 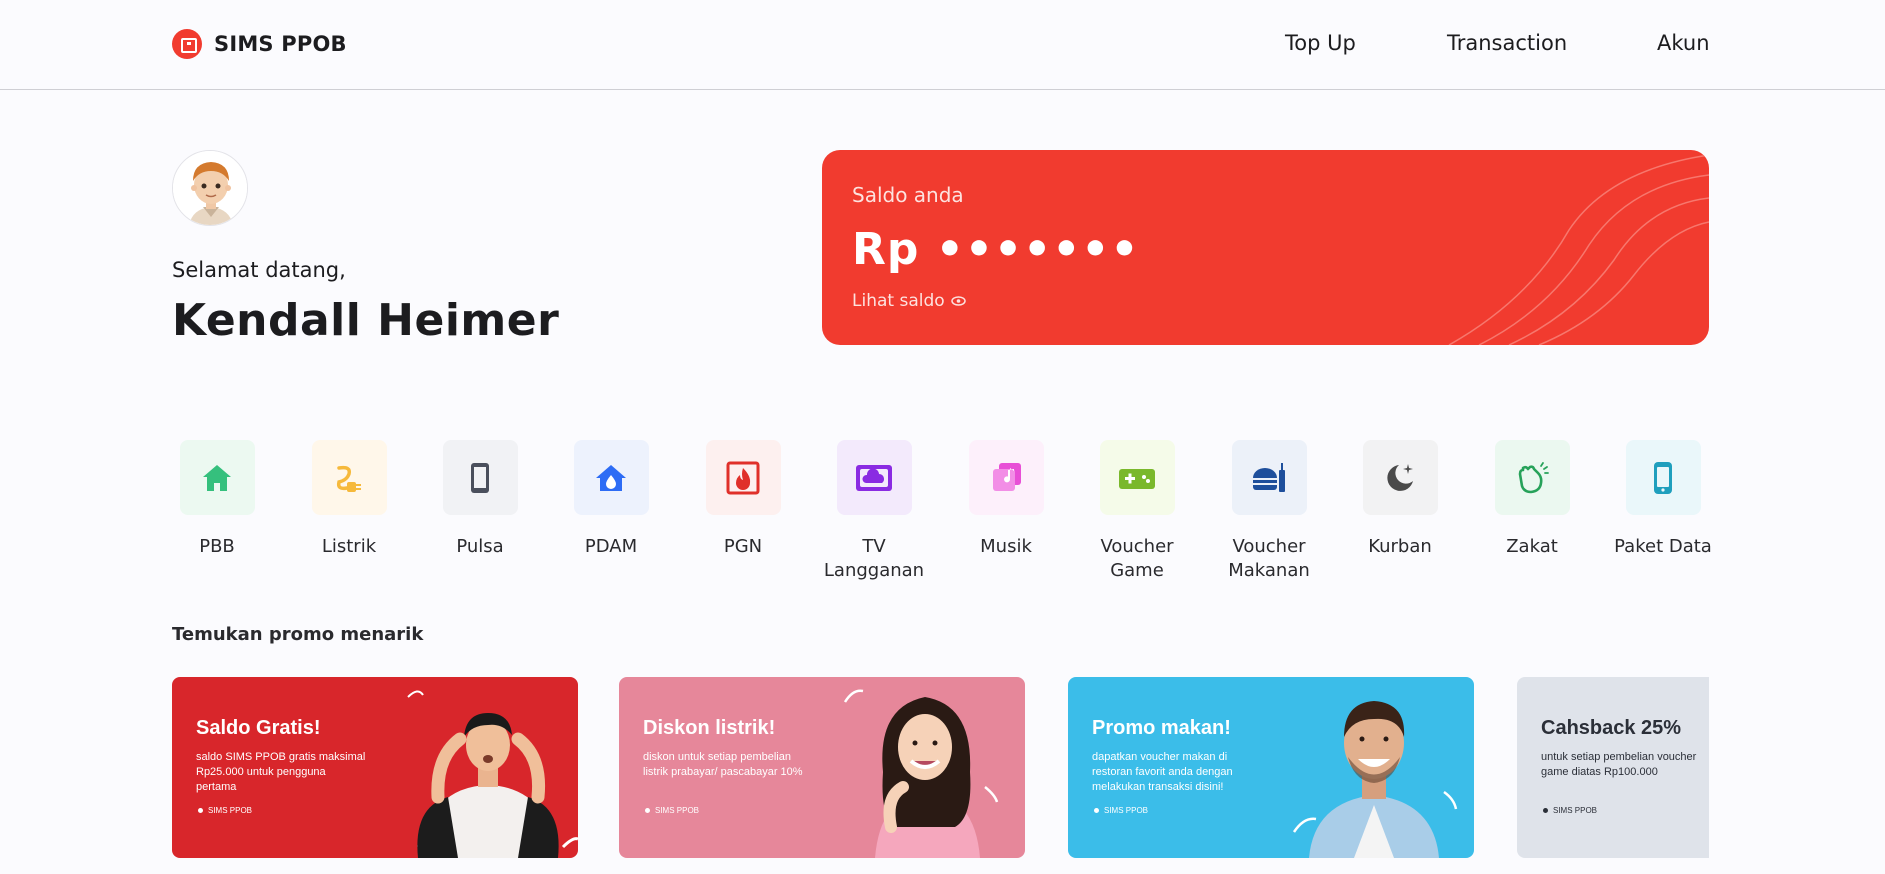 I want to click on service-voucher-makanan: Voucher Makanan, so click(x=1269, y=511).